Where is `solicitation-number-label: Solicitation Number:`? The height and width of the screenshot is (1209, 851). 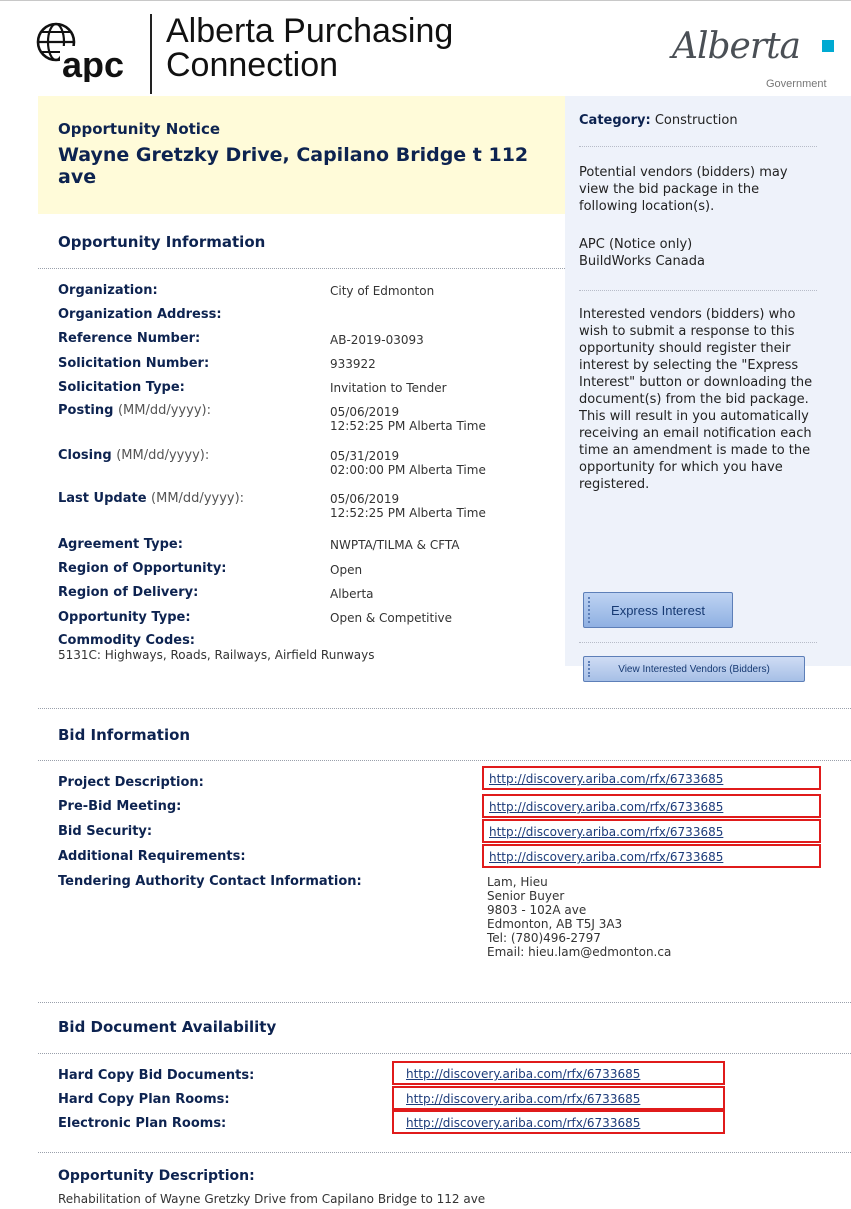 solicitation-number-label: Solicitation Number: is located at coordinates (134, 363).